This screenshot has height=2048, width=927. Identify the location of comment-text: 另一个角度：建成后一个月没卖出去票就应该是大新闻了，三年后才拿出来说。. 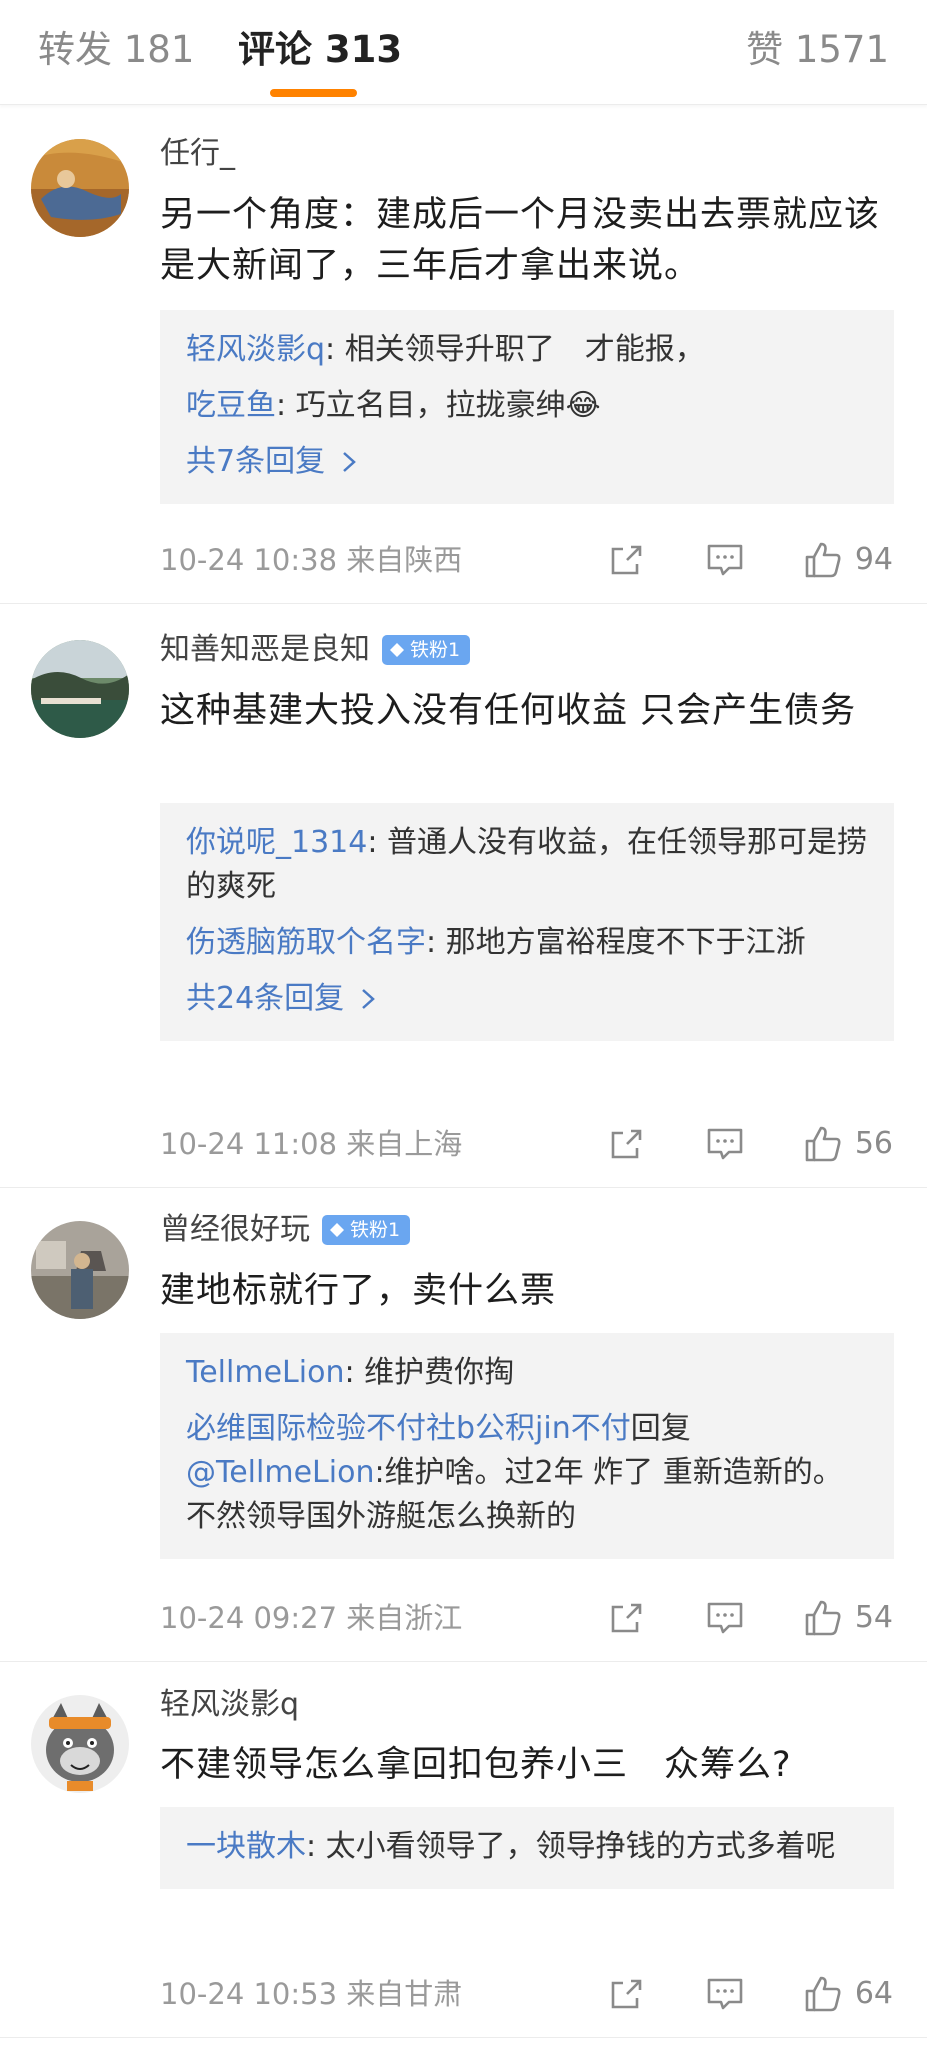
(520, 240).